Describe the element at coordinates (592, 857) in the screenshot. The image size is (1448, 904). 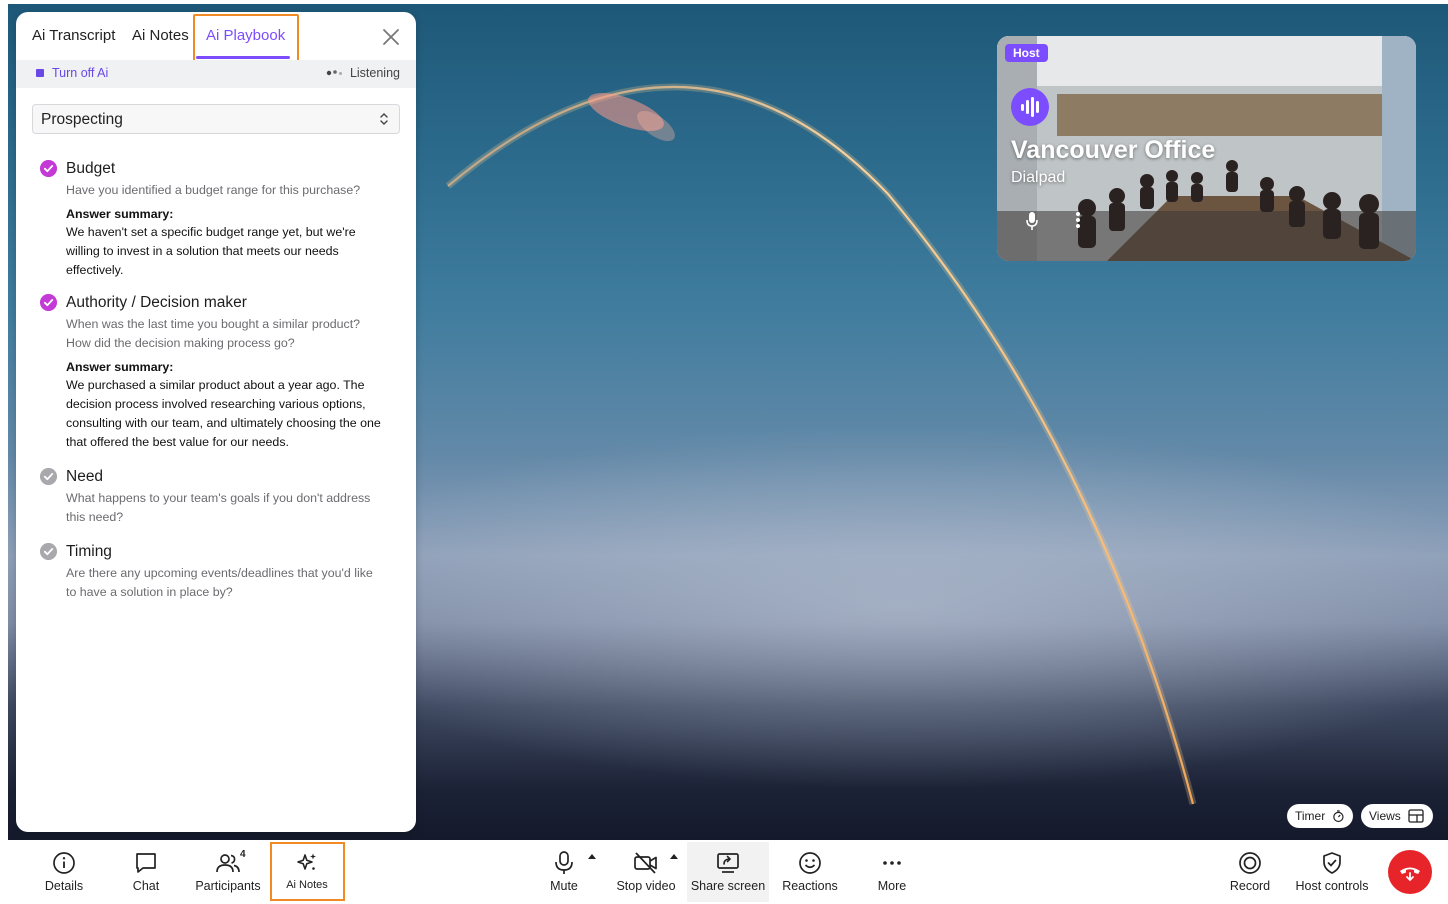
I see `mute-options-caret-icon` at that location.